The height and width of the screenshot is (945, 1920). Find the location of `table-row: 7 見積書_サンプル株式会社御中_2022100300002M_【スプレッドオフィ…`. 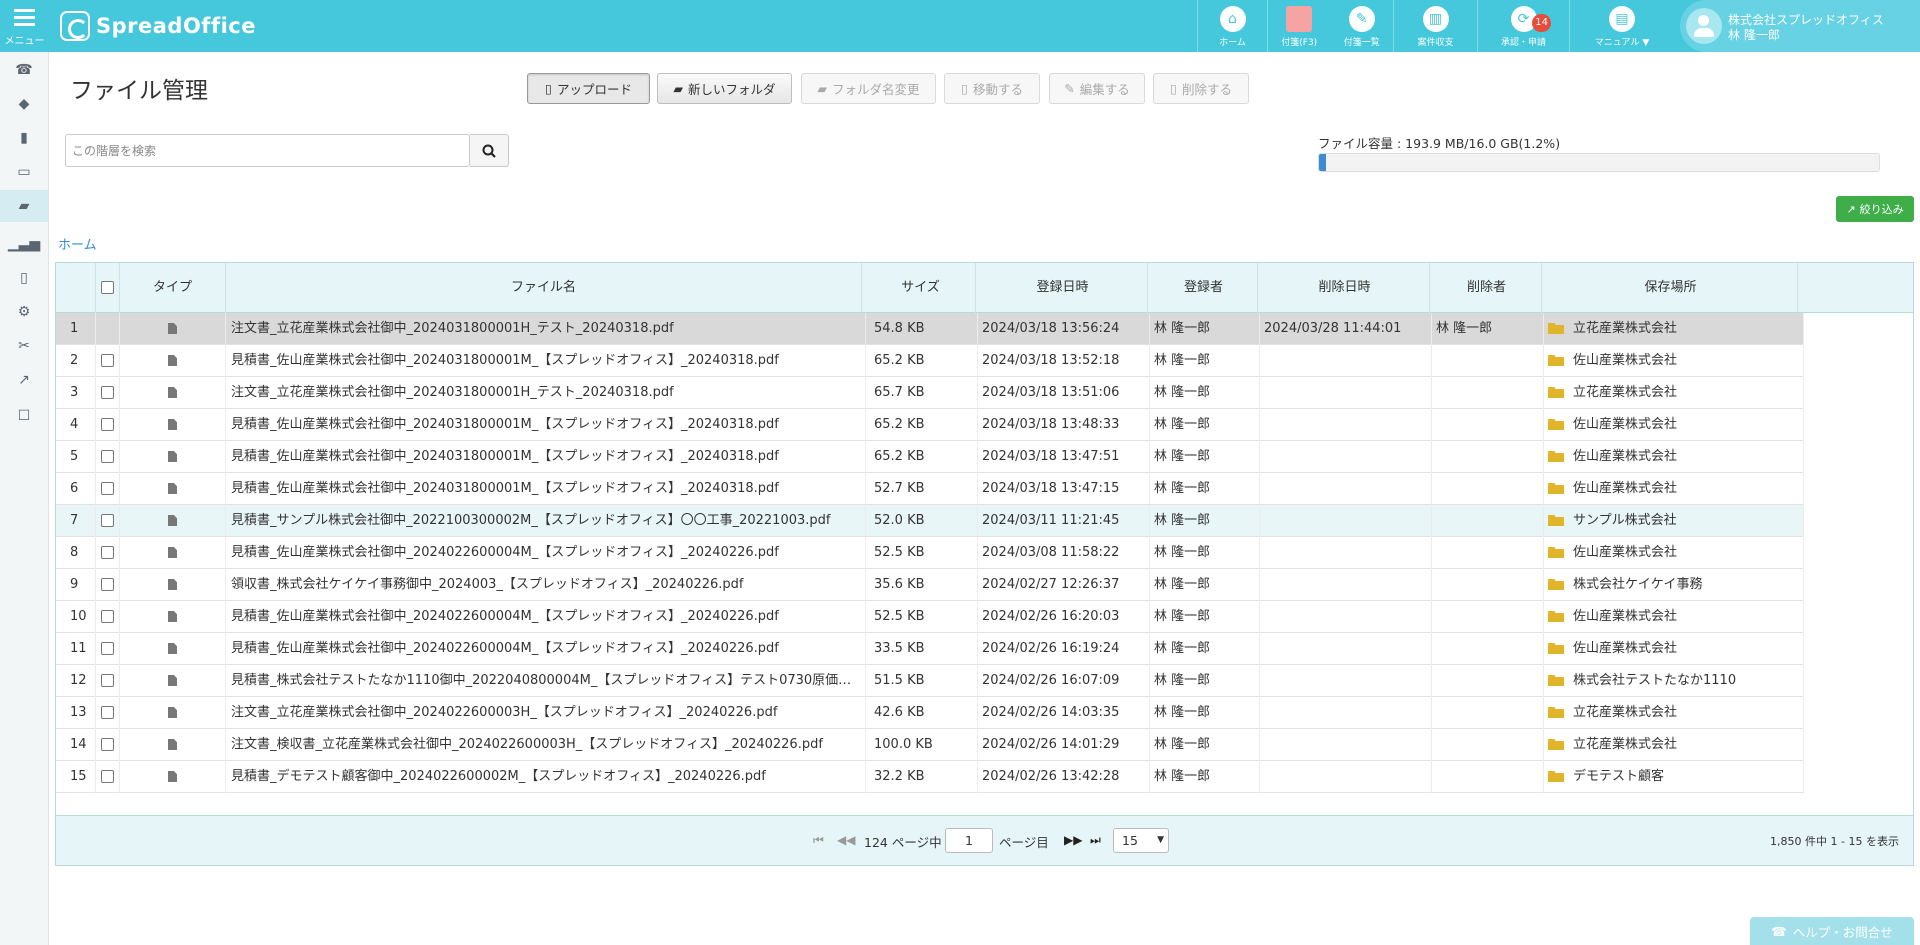

table-row: 7 見積書_サンプル株式会社御中_2022100300002M_【スプレッドオフィ… is located at coordinates (930, 521).